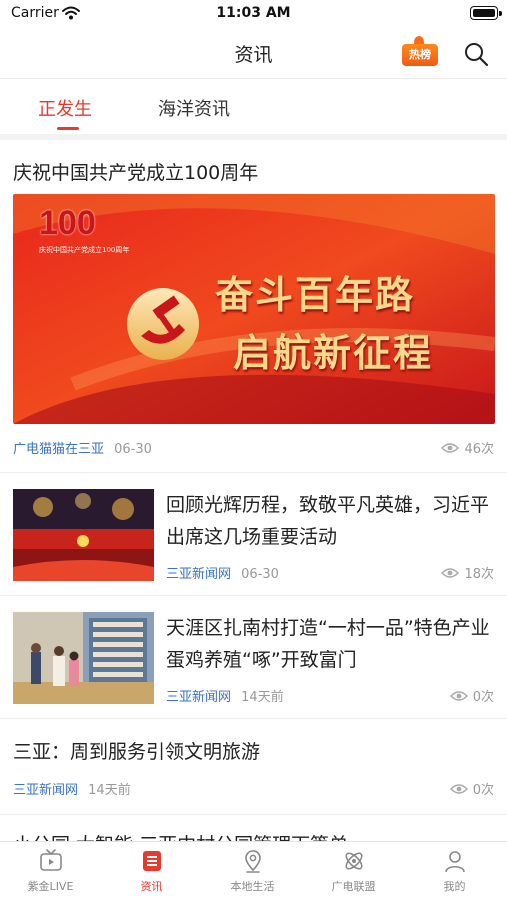 This screenshot has width=507, height=900. Describe the element at coordinates (84, 250) in the screenshot. I see `logo-caption: 庆祝中国共产党成立100周年` at that location.